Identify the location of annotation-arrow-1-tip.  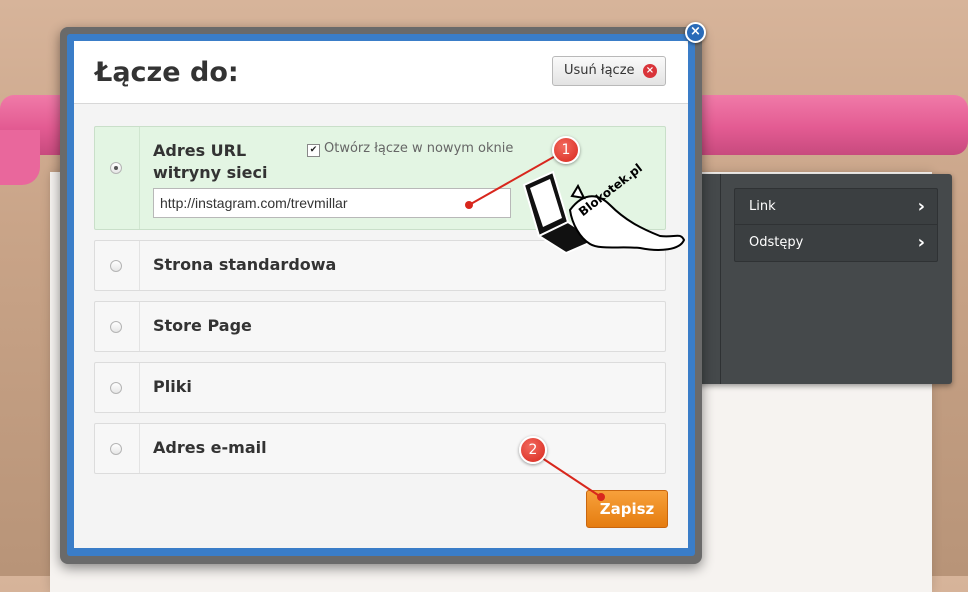
(469, 205).